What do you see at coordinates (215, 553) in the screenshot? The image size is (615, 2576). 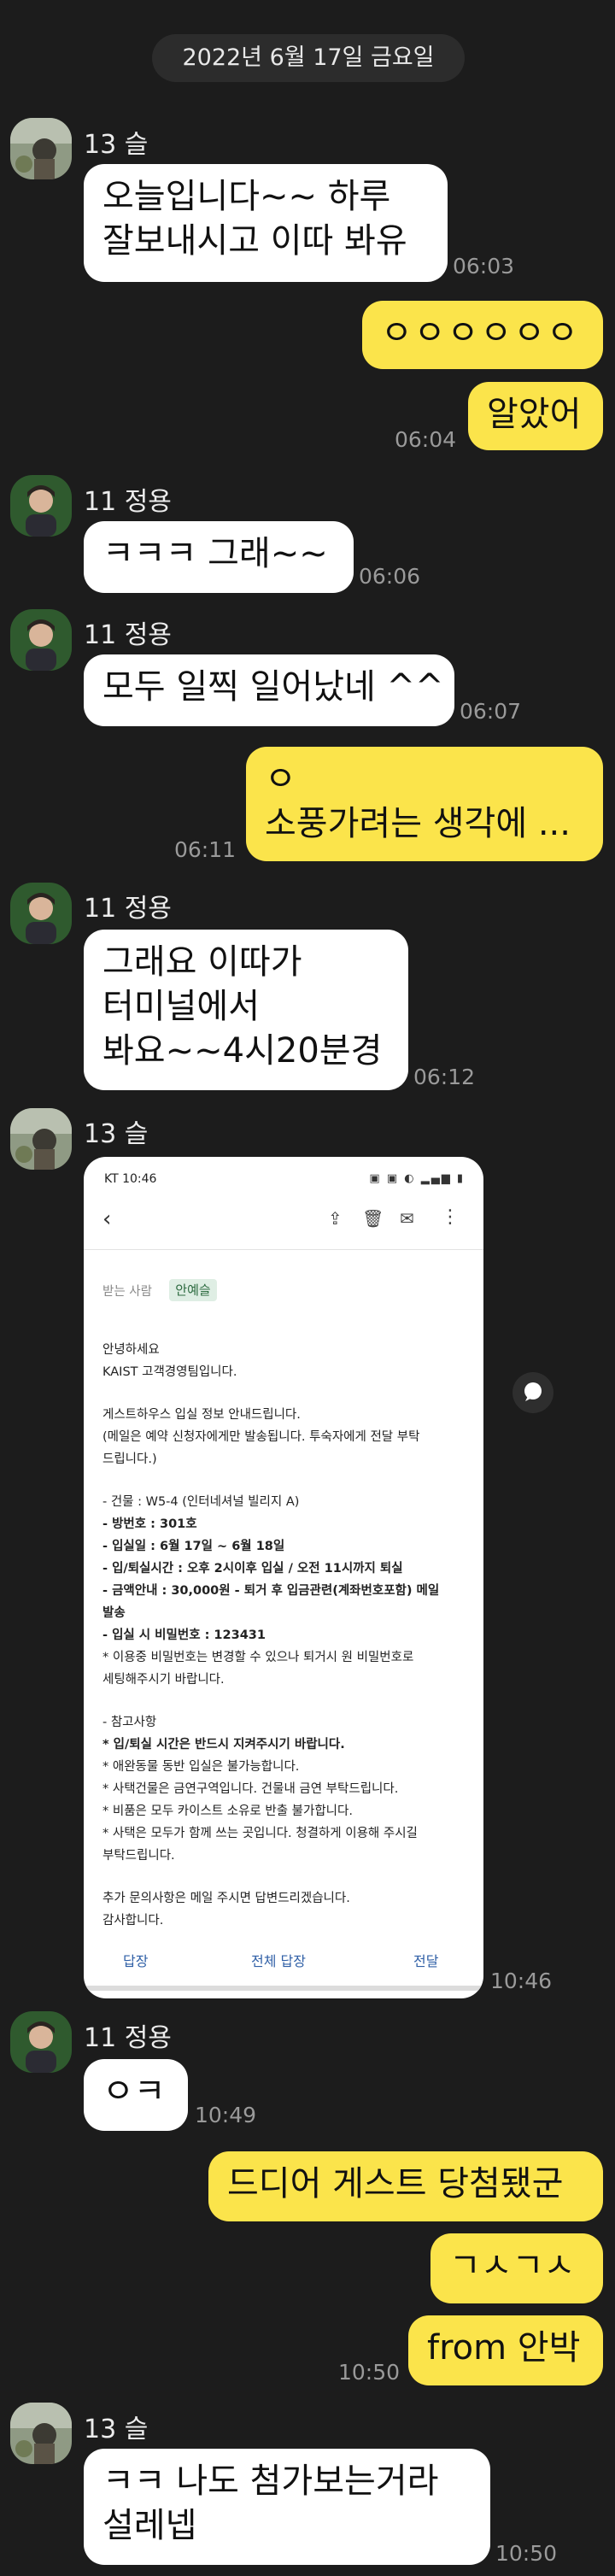 I see `message-text: ㅋㅋㅋ 그래~~` at bounding box center [215, 553].